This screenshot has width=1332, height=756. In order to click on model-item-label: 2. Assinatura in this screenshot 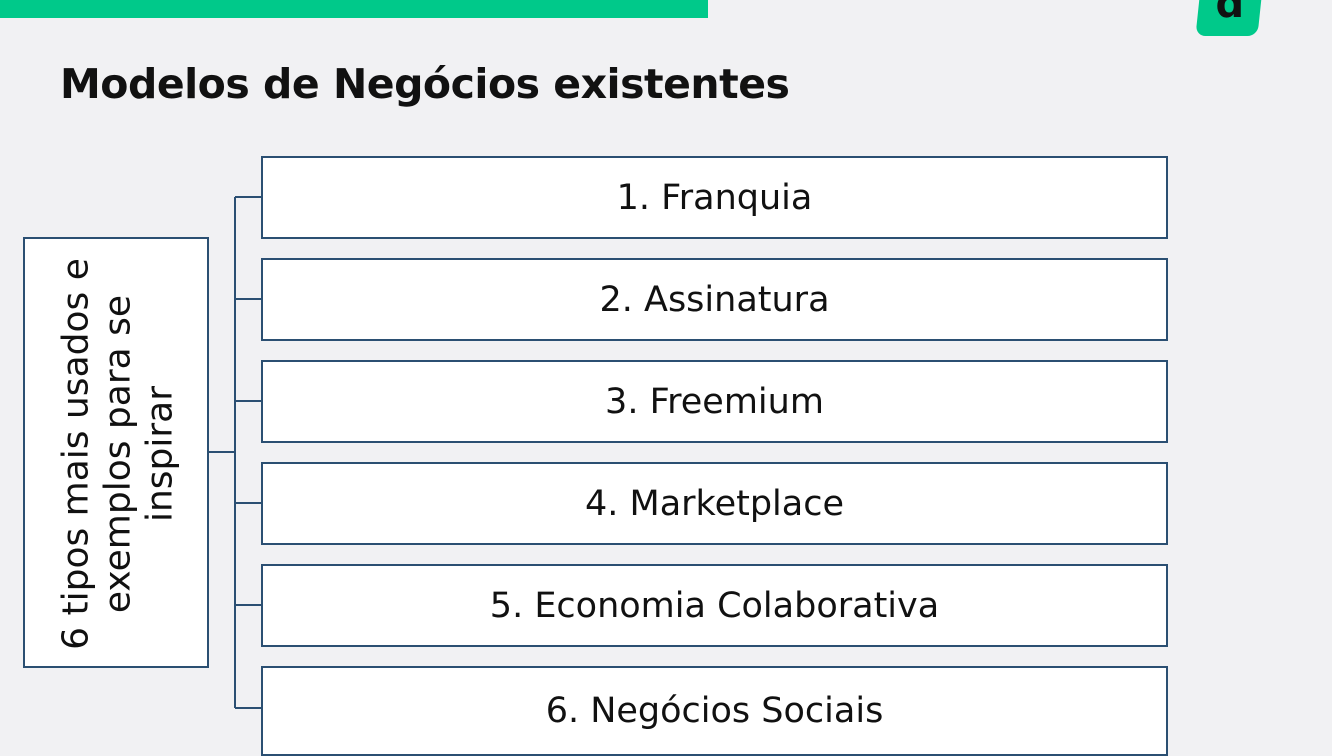, I will do `click(714, 299)`.